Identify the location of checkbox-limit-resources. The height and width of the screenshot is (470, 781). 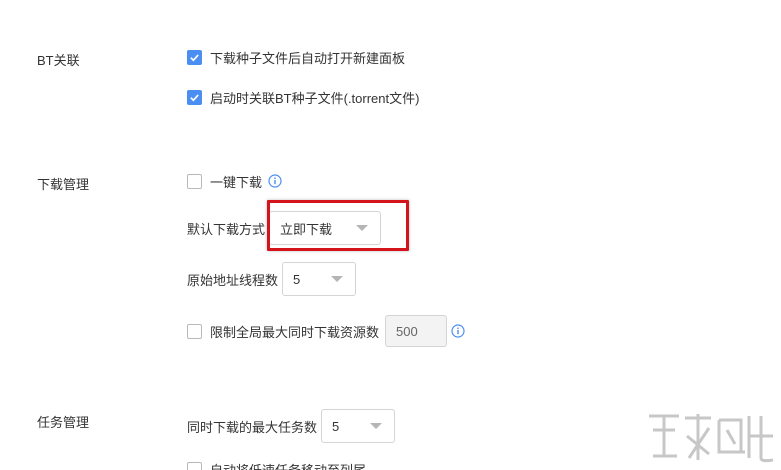
(194, 331).